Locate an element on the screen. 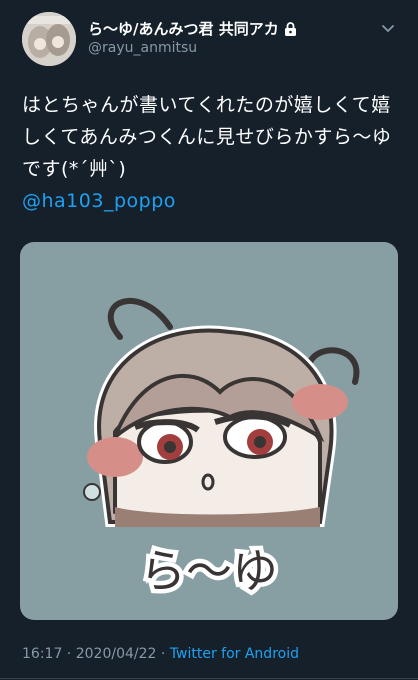 The width and height of the screenshot is (418, 680). tweet-source-link: Twitter for Android is located at coordinates (234, 654).